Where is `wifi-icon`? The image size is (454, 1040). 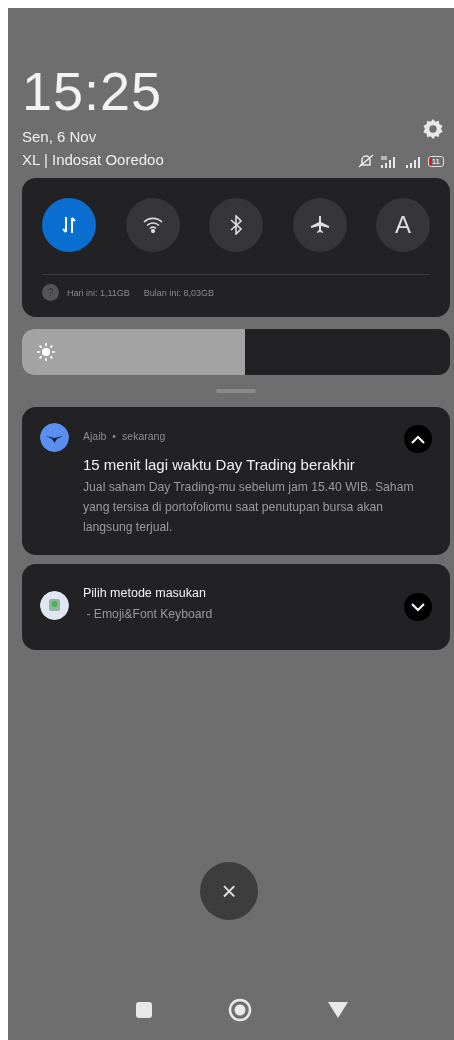 wifi-icon is located at coordinates (152, 225).